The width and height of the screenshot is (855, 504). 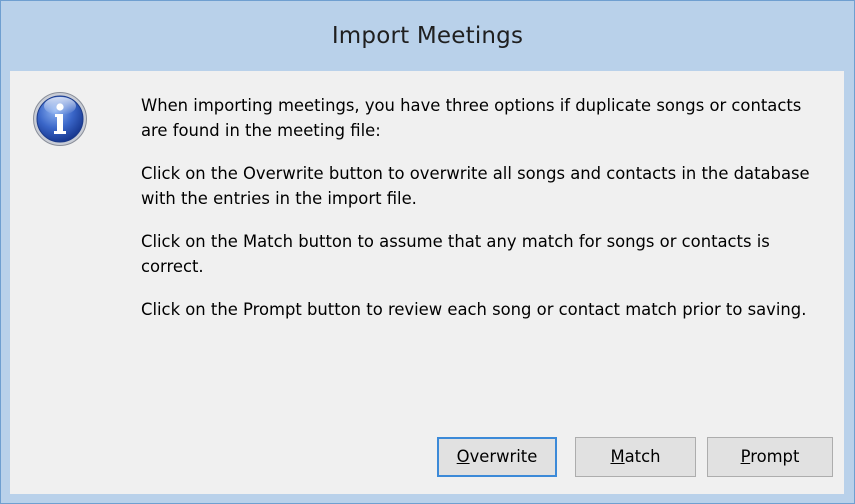 What do you see at coordinates (642, 456) in the screenshot?
I see `match-label-rest: atch` at bounding box center [642, 456].